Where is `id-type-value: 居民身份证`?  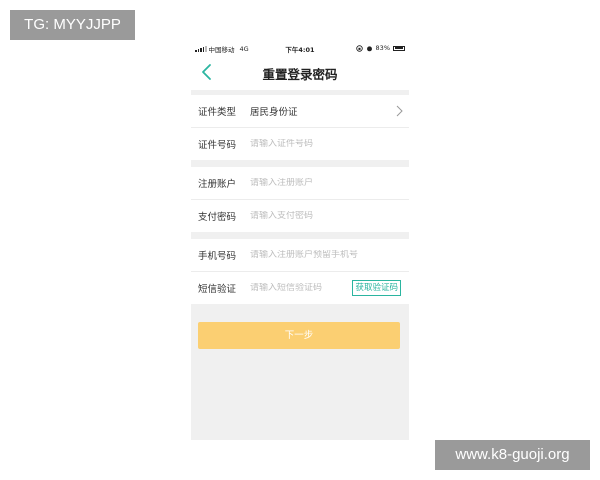 id-type-value: 居民身份证 is located at coordinates (274, 112).